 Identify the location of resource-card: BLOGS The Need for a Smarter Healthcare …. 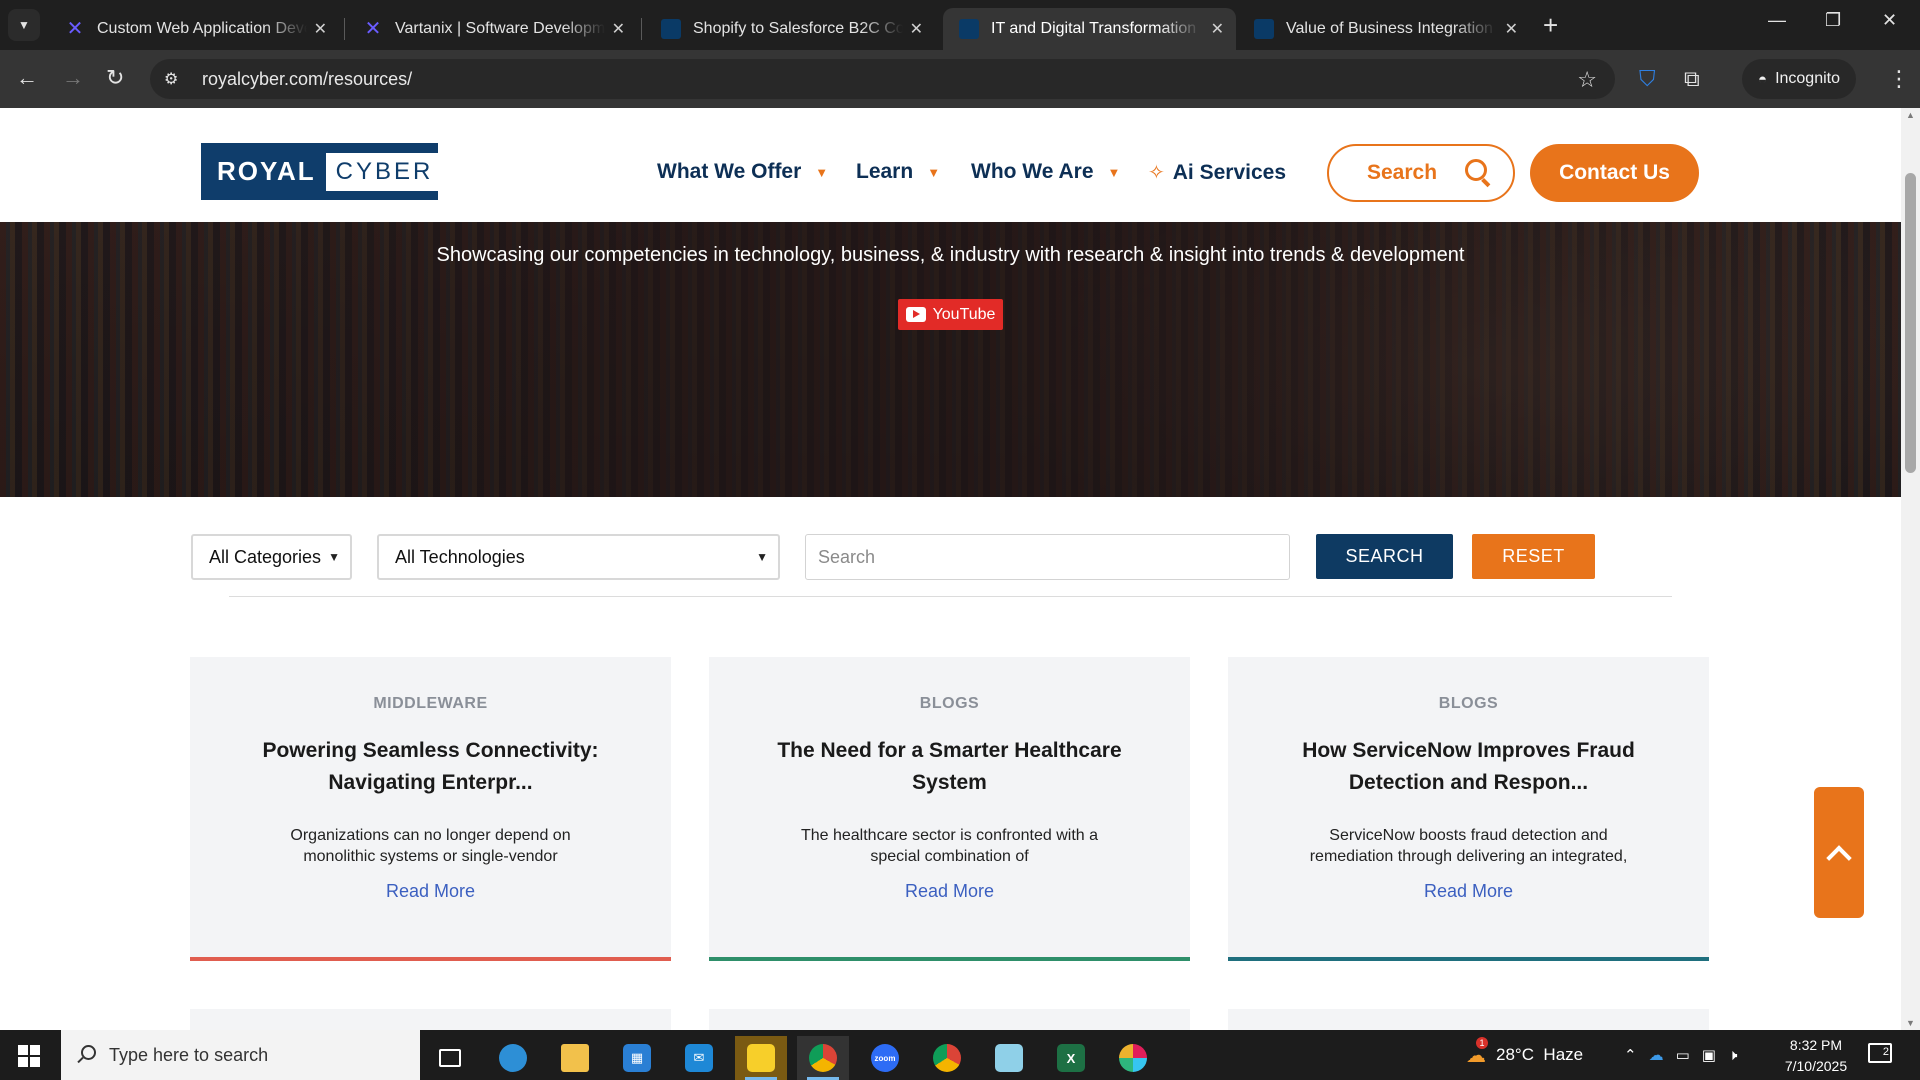
(949, 809).